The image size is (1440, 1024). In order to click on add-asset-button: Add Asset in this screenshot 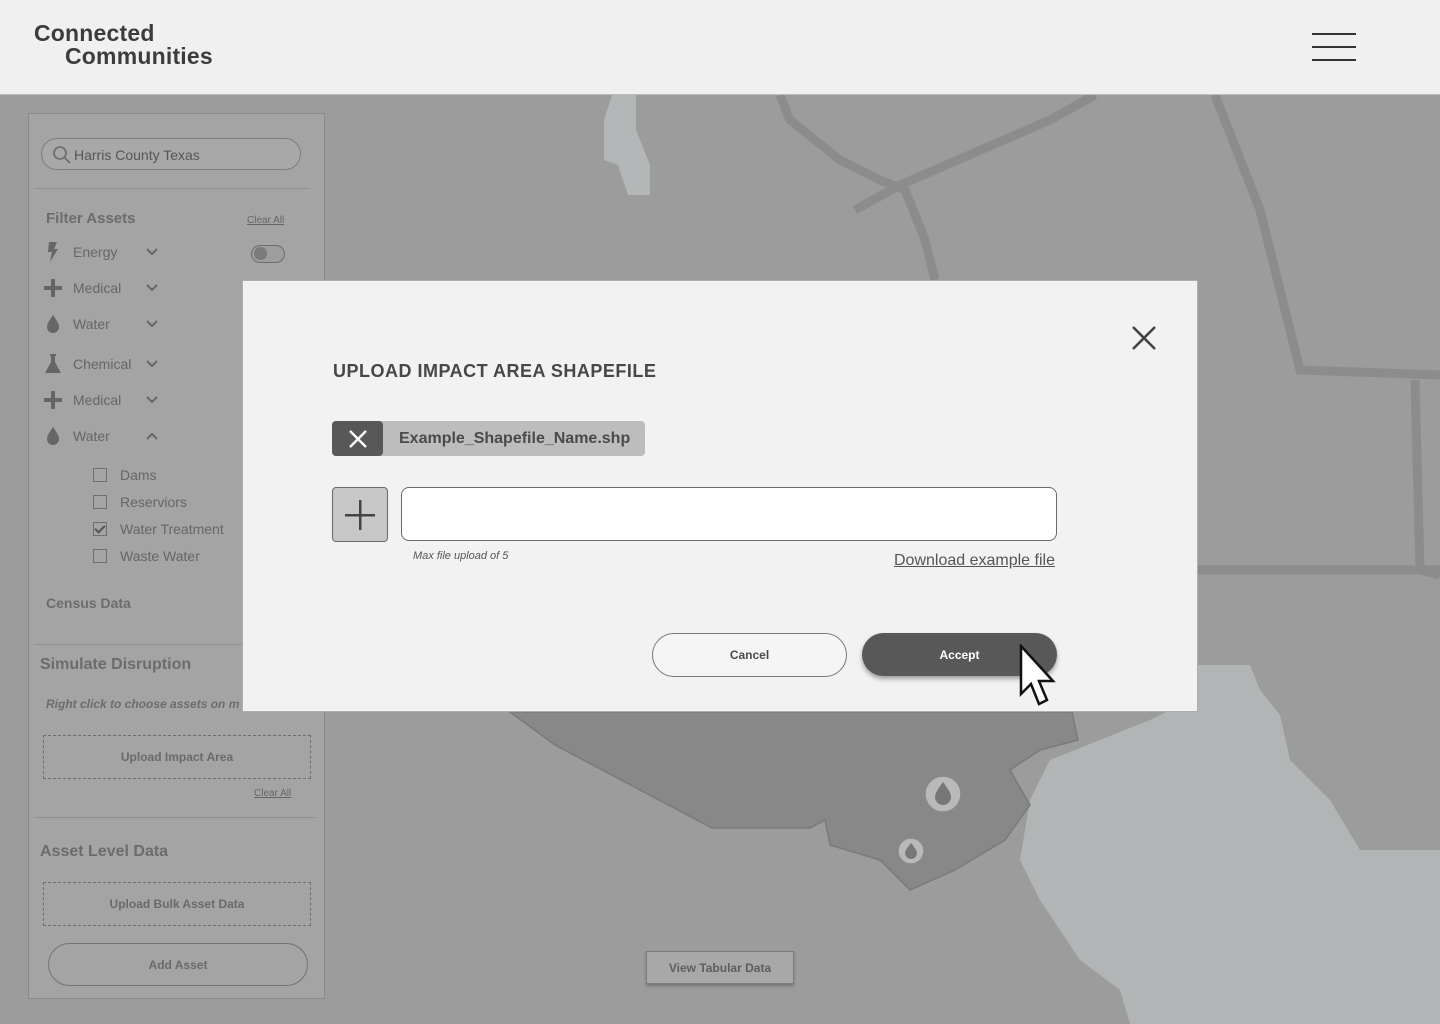, I will do `click(178, 964)`.